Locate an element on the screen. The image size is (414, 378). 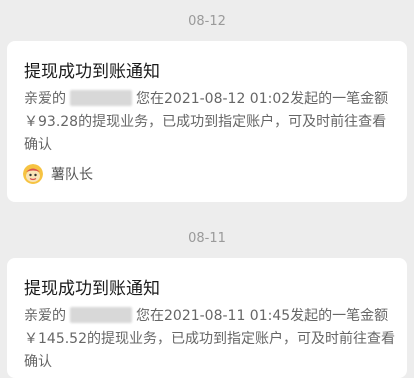
notification-source: 薯队长 is located at coordinates (58, 174).